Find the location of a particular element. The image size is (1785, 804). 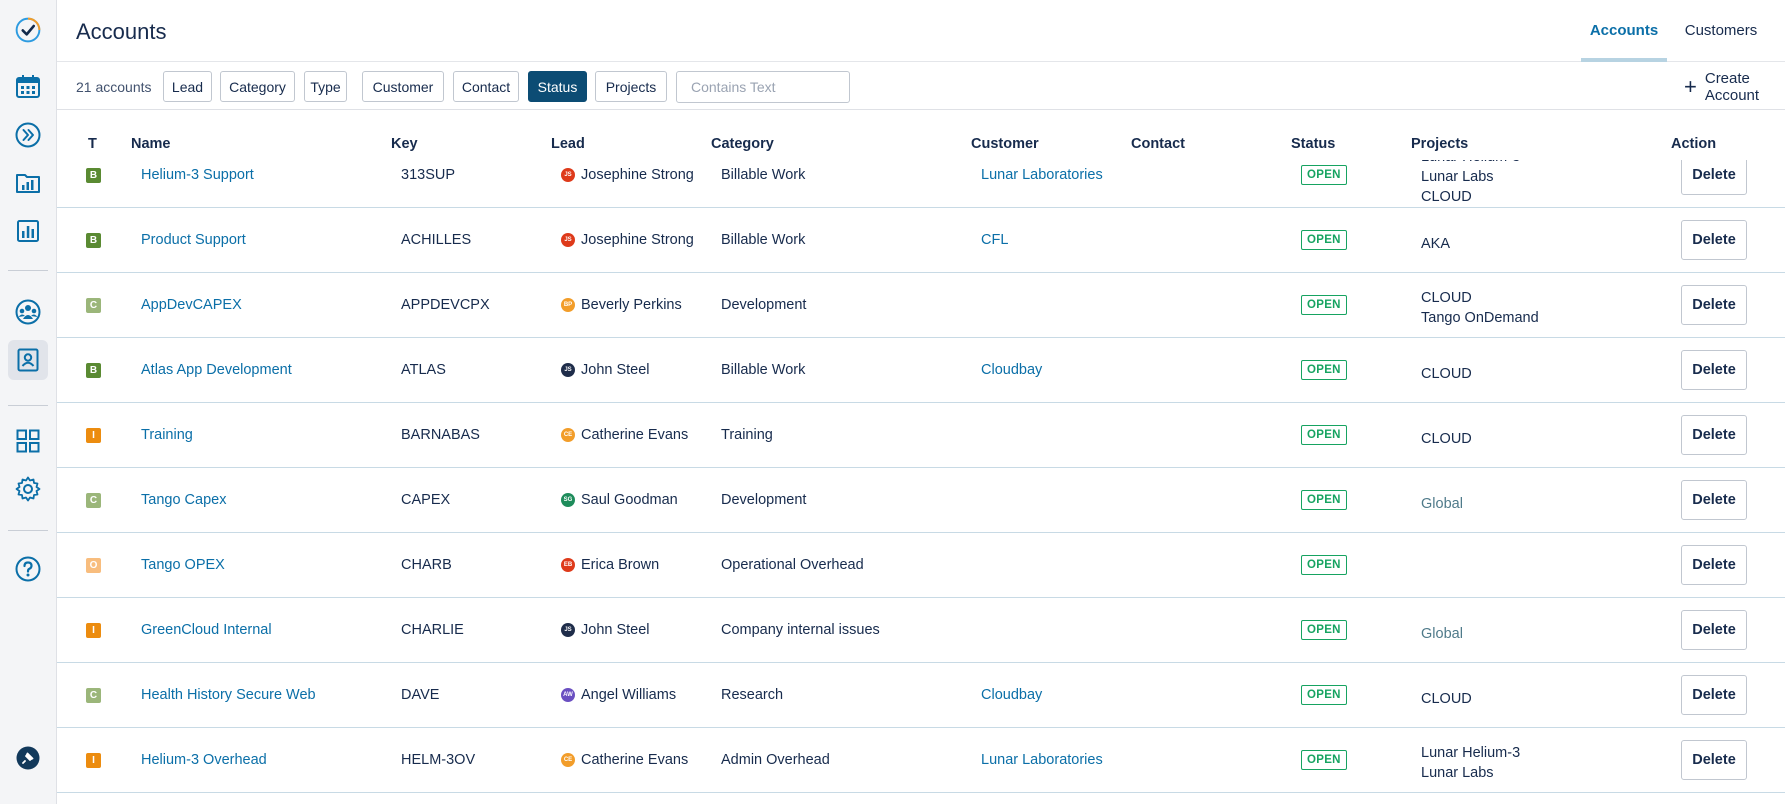

column-header-category: Category is located at coordinates (742, 144).